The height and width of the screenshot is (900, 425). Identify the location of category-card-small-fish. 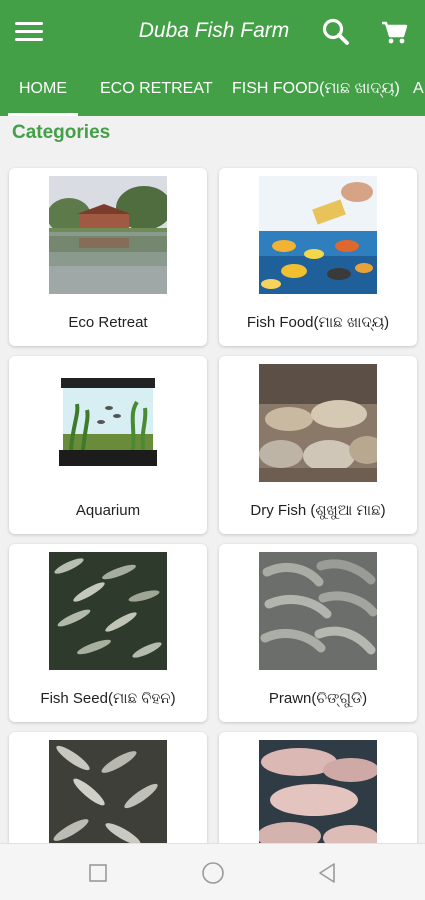
(108, 787).